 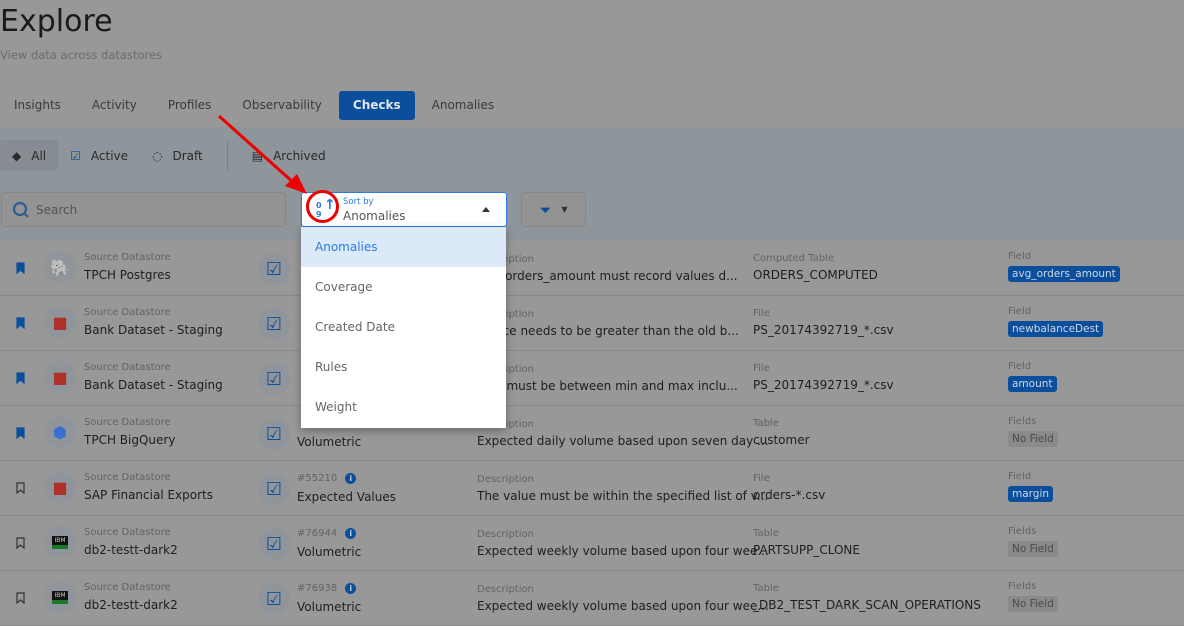 What do you see at coordinates (29, 155) in the screenshot?
I see `filter-all: ◆ All` at bounding box center [29, 155].